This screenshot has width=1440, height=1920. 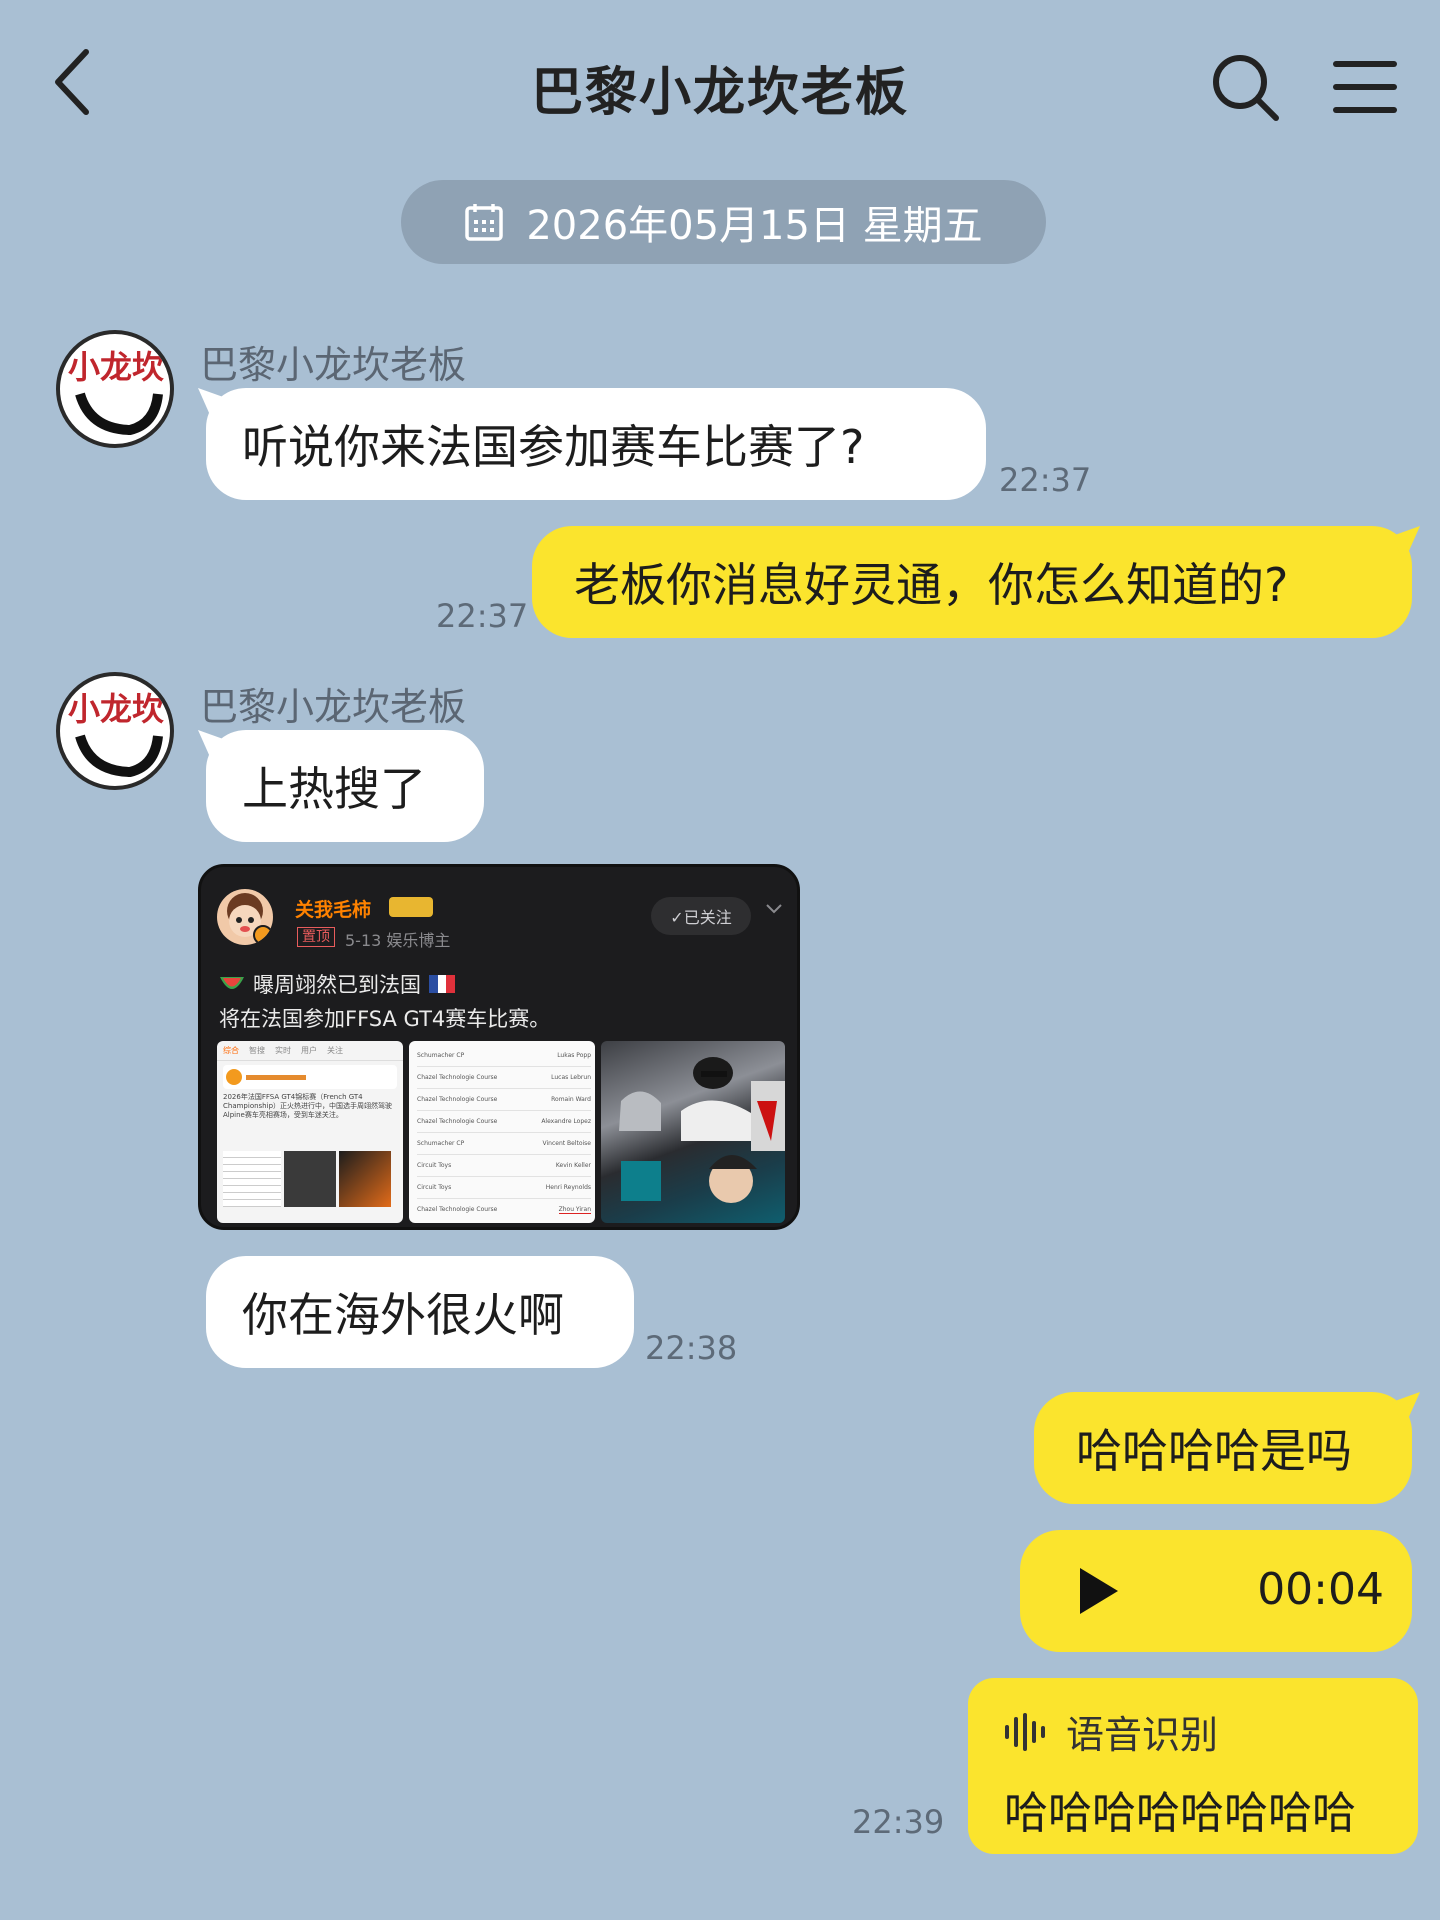 I want to click on message-text: 上热搜了, so click(x=334, y=789).